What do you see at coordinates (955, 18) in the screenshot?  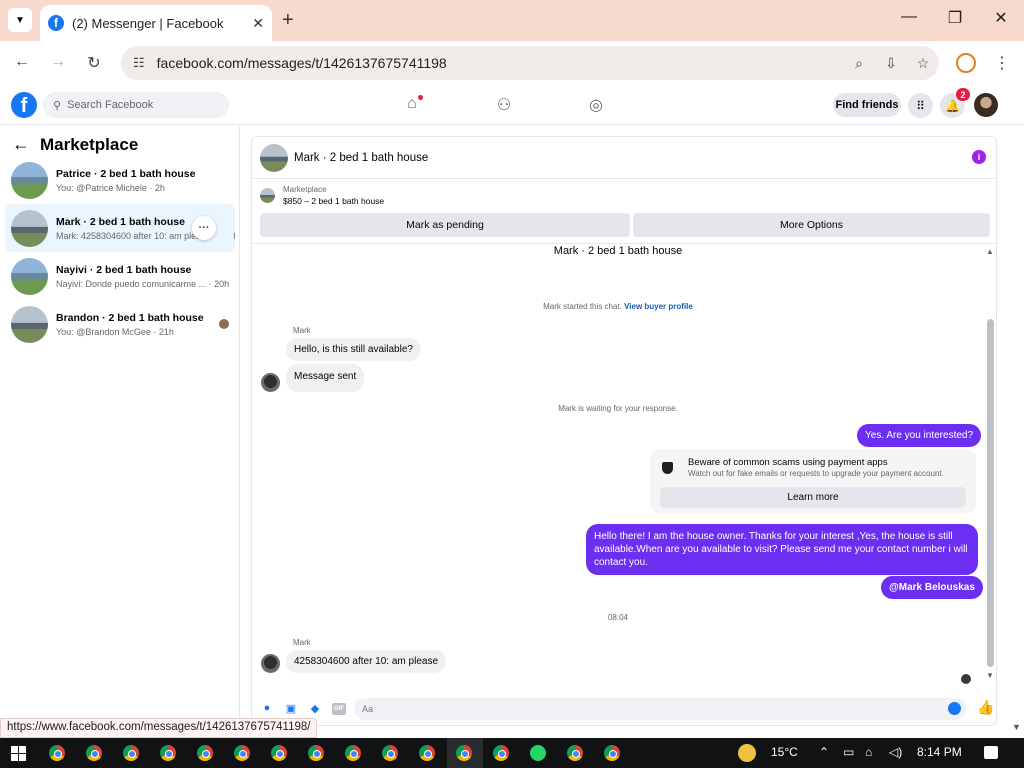 I see `restore-window-button: ❐` at bounding box center [955, 18].